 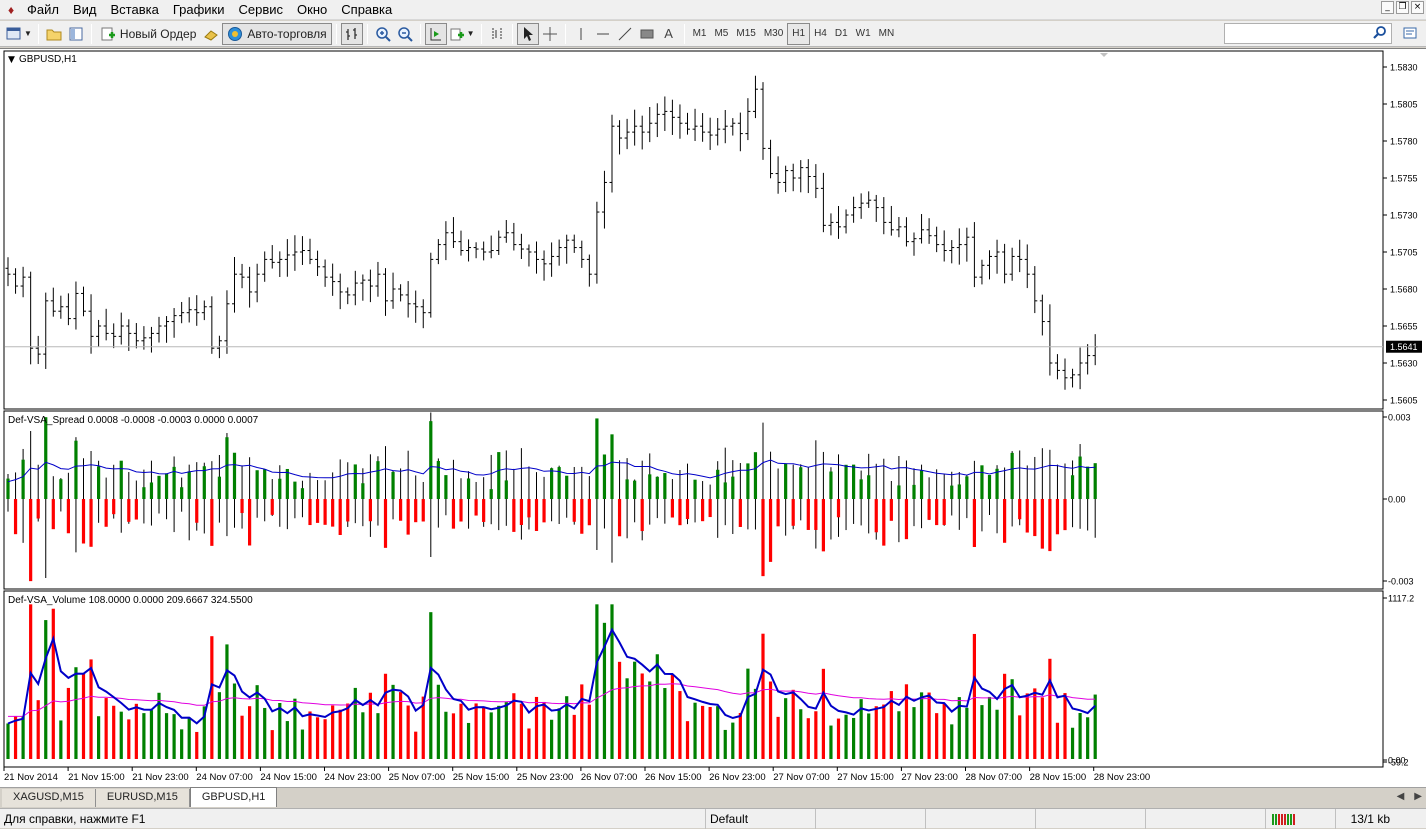 What do you see at coordinates (160, 777) in the screenshot?
I see `time-tick-label: 21 Nov 23:00` at bounding box center [160, 777].